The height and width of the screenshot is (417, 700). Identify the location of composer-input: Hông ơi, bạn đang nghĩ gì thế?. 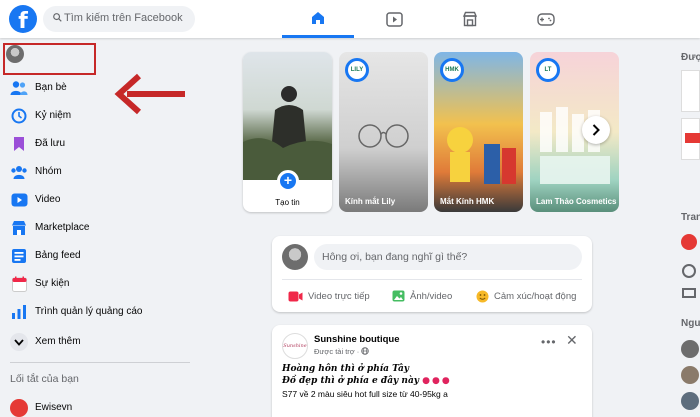
(448, 257).